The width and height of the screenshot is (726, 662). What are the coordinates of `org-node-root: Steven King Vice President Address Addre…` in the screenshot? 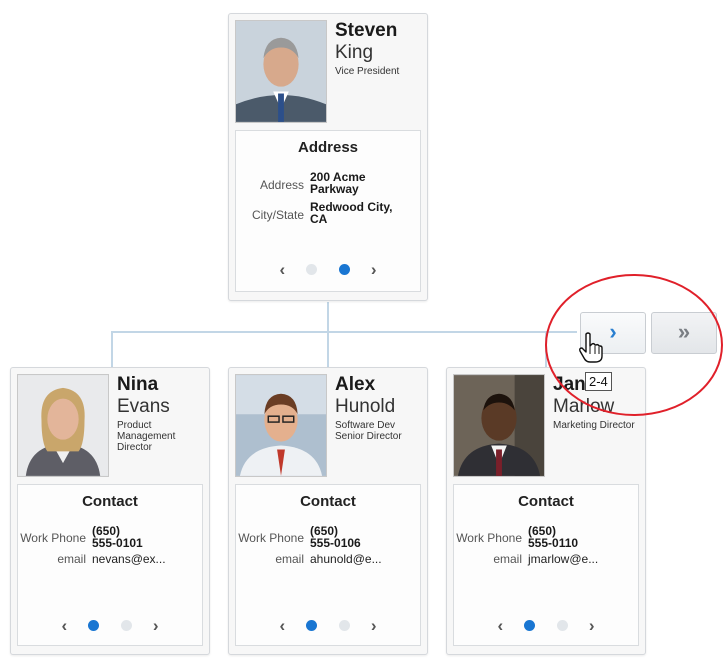 It's located at (328, 157).